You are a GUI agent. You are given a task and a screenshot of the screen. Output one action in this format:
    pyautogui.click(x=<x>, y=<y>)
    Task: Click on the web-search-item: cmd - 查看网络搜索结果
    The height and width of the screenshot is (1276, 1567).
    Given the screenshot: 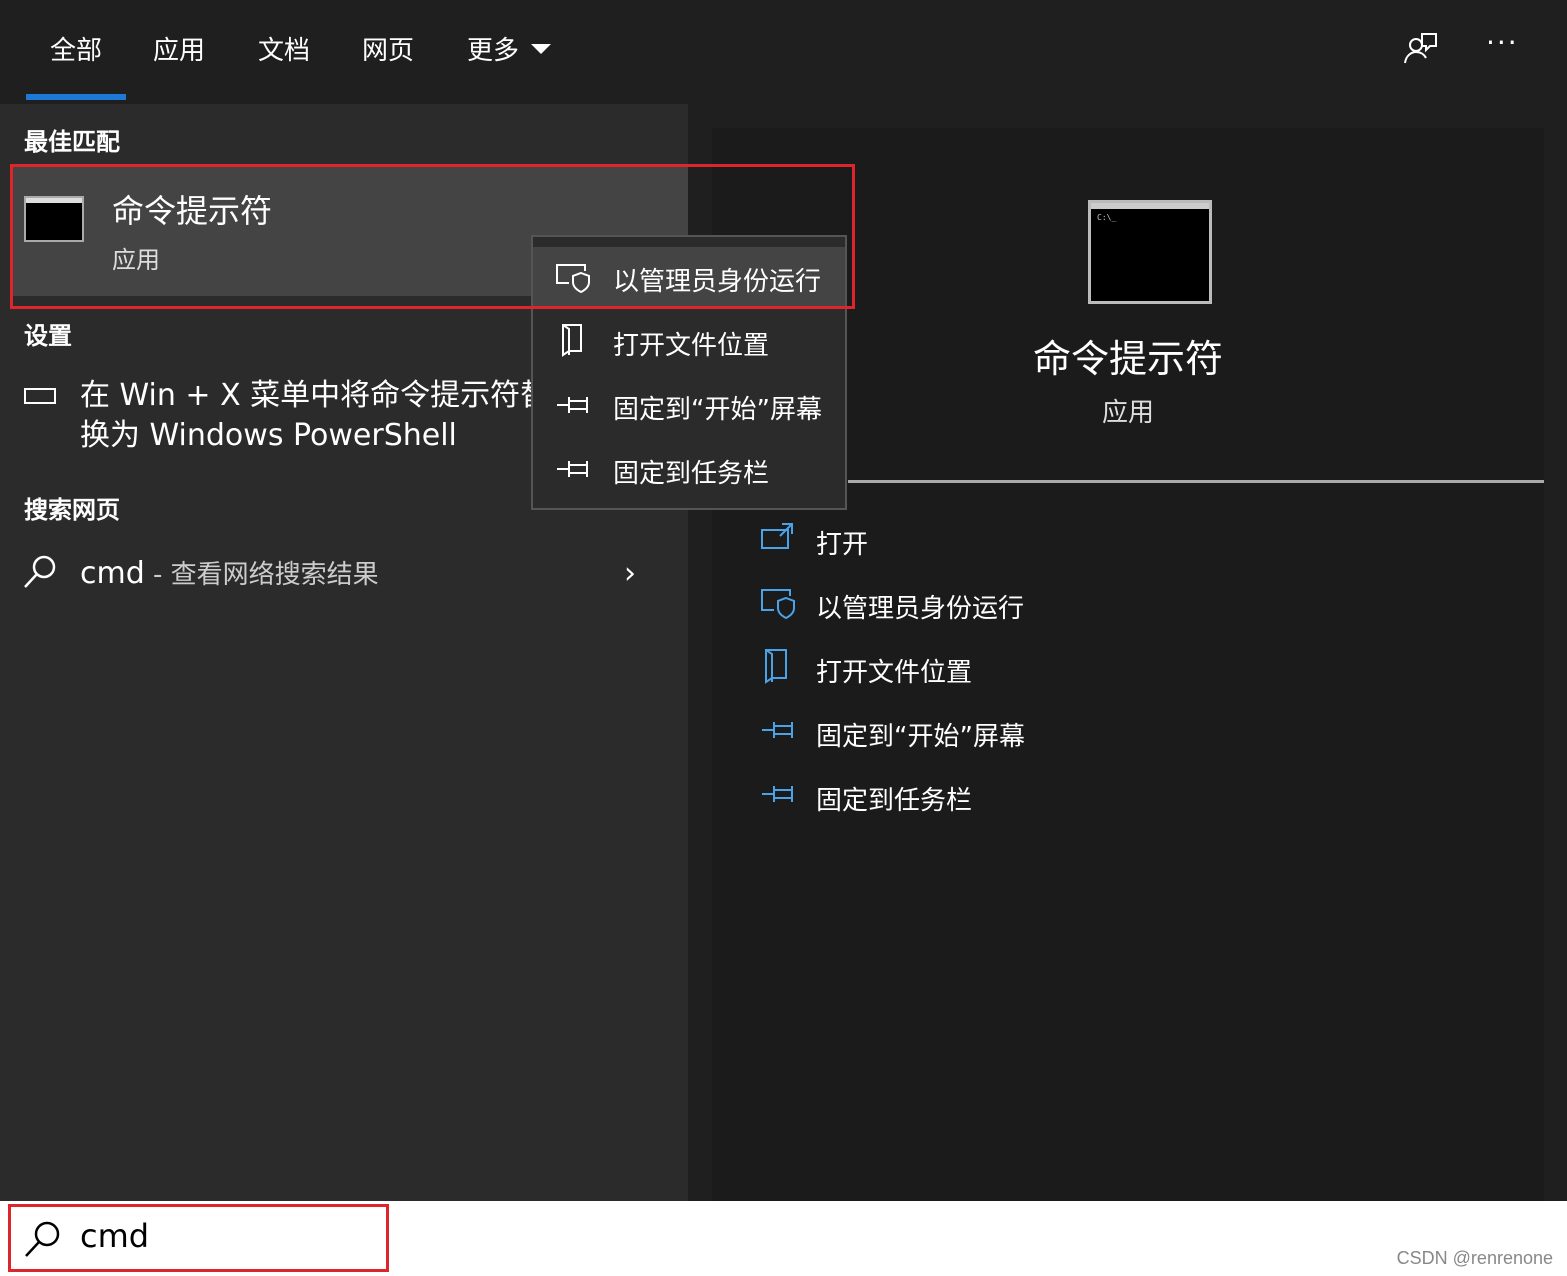 What is the action you would take?
    pyautogui.click(x=229, y=572)
    